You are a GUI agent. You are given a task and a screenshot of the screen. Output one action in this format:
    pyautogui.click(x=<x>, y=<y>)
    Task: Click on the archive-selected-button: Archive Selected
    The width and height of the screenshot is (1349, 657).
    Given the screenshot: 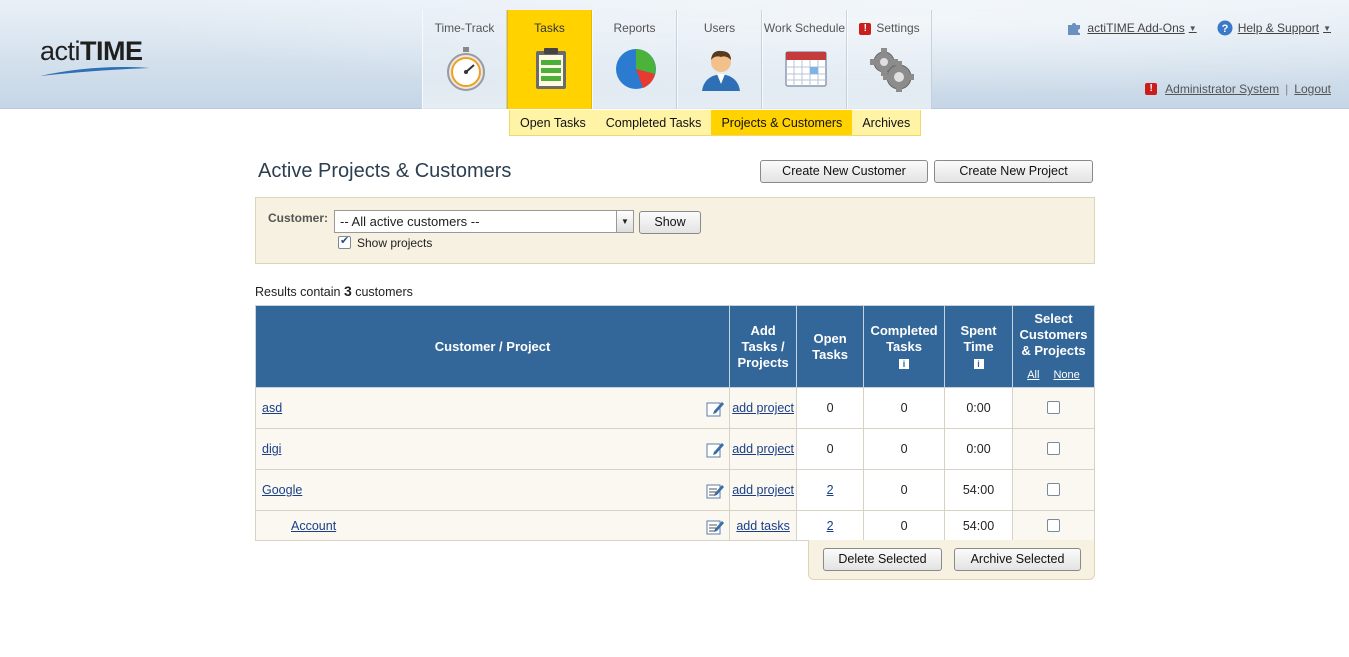 What is the action you would take?
    pyautogui.click(x=1017, y=559)
    